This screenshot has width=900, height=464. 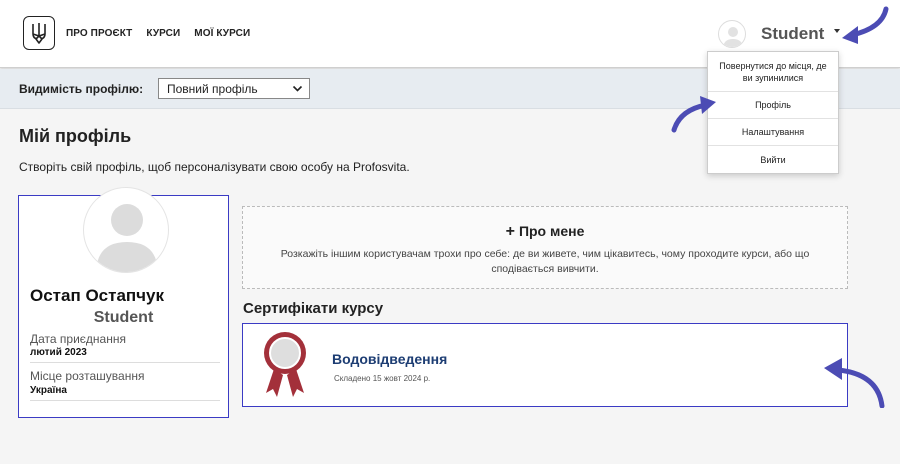 I want to click on joined-label: Дата приєднання, so click(x=78, y=339).